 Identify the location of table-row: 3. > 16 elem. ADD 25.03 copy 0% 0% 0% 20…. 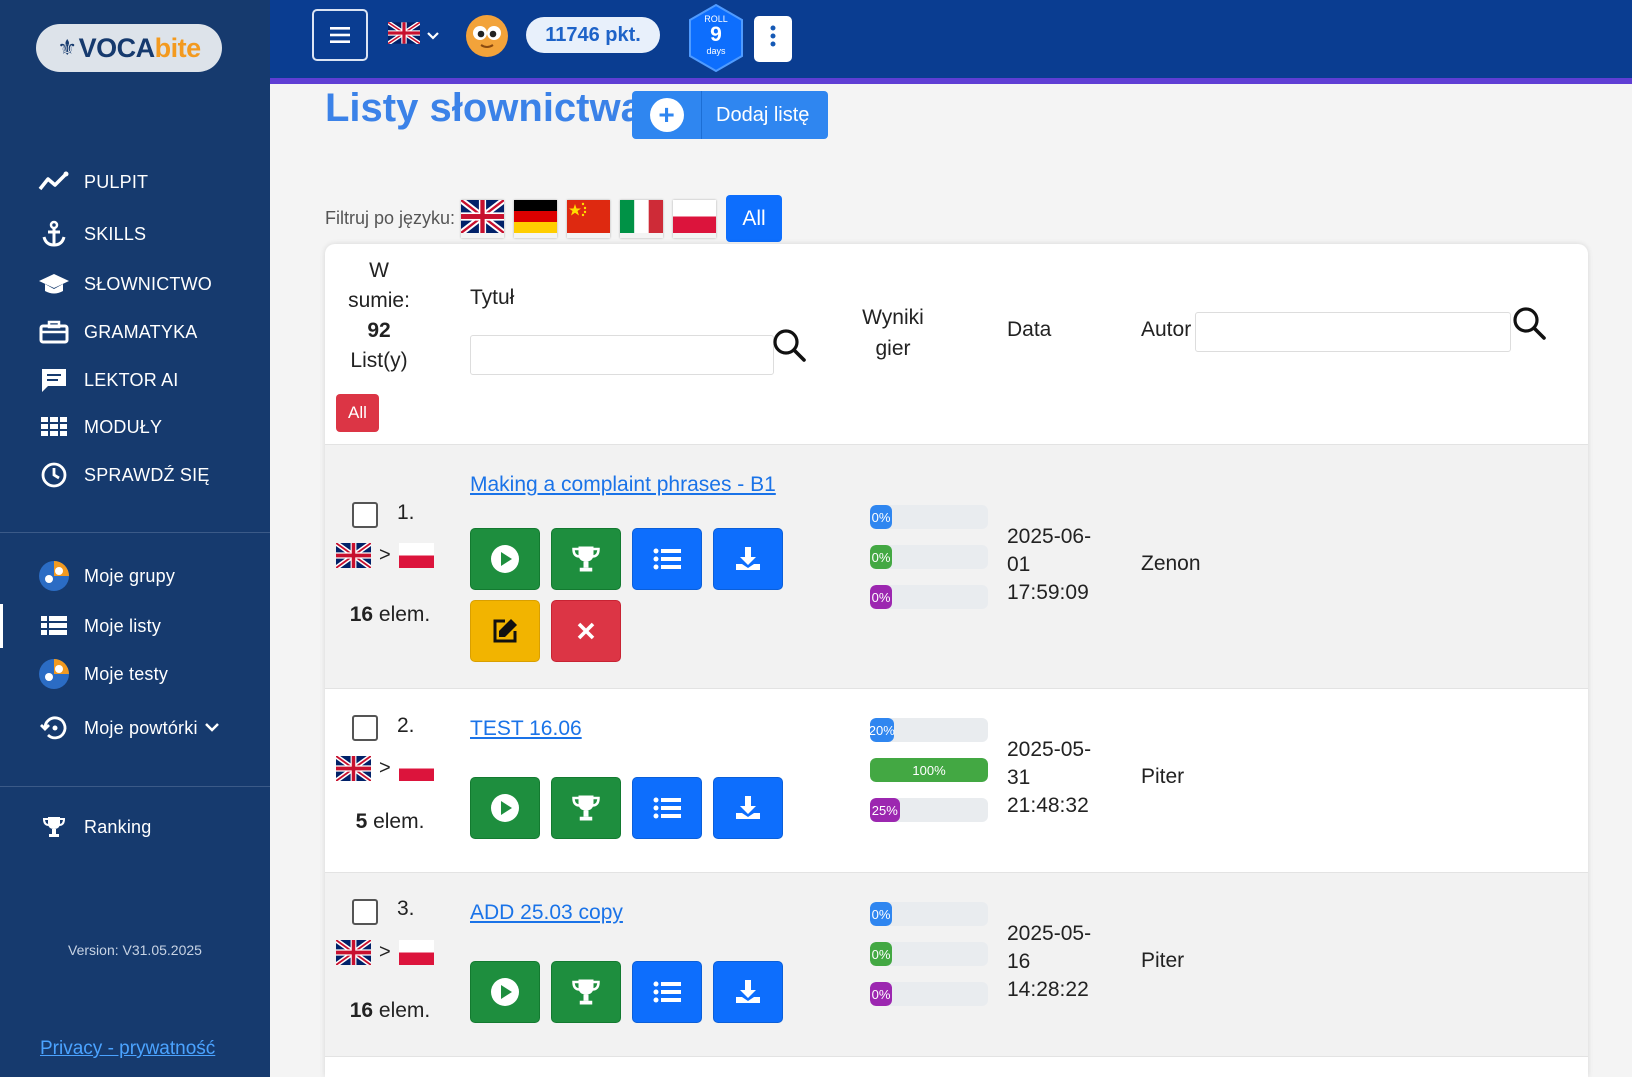
(956, 964).